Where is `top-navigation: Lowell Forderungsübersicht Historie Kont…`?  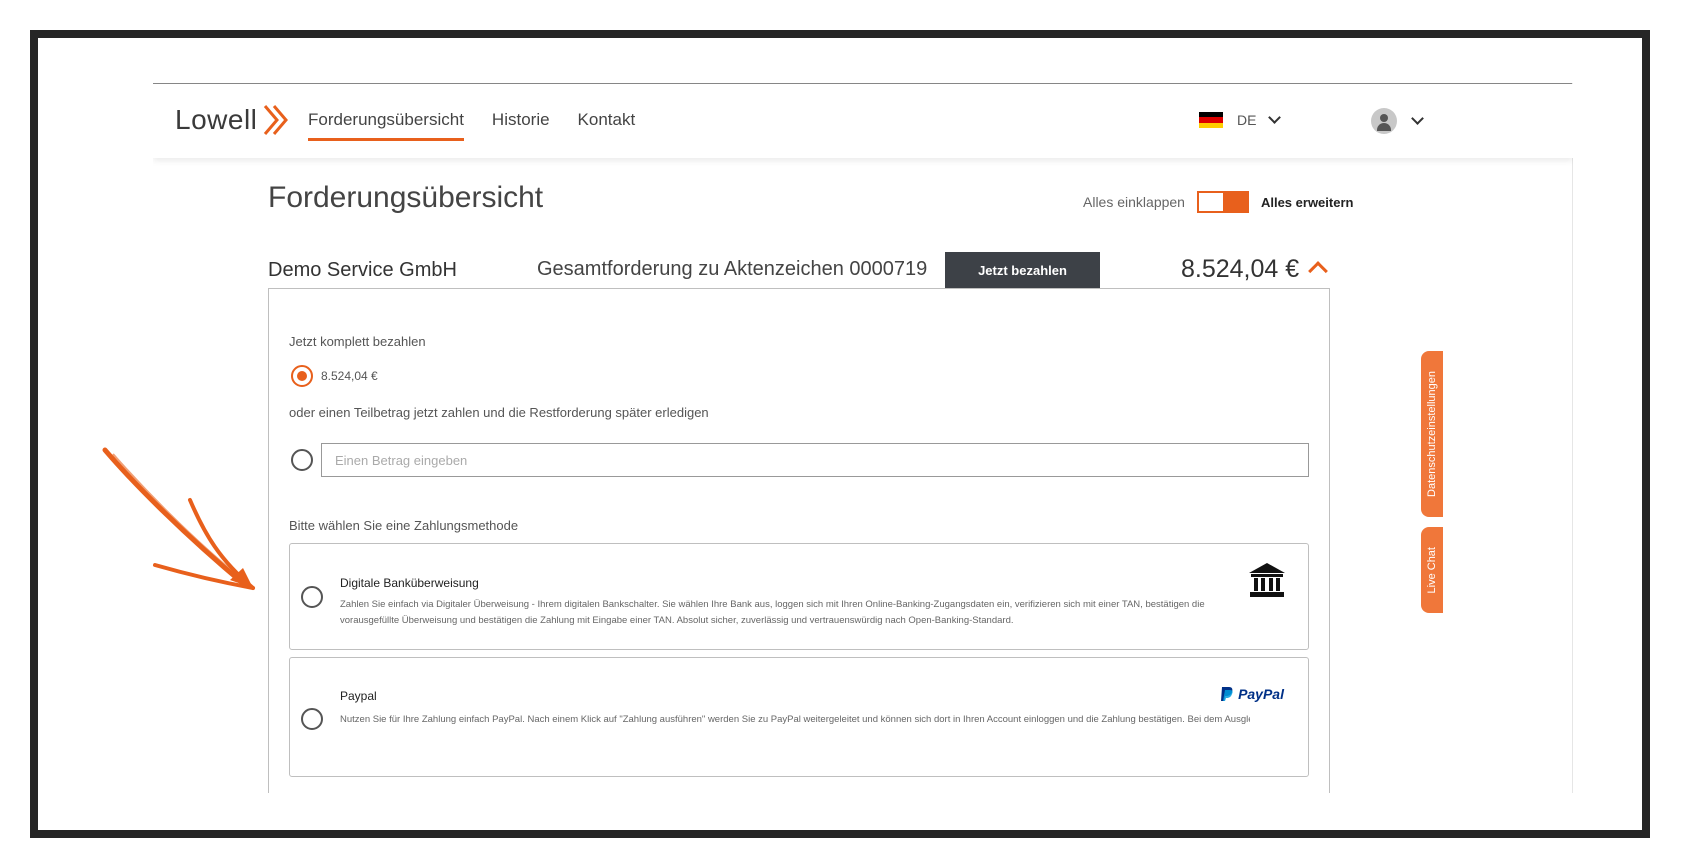
top-navigation: Lowell Forderungsübersicht Historie Kont… is located at coordinates (863, 121).